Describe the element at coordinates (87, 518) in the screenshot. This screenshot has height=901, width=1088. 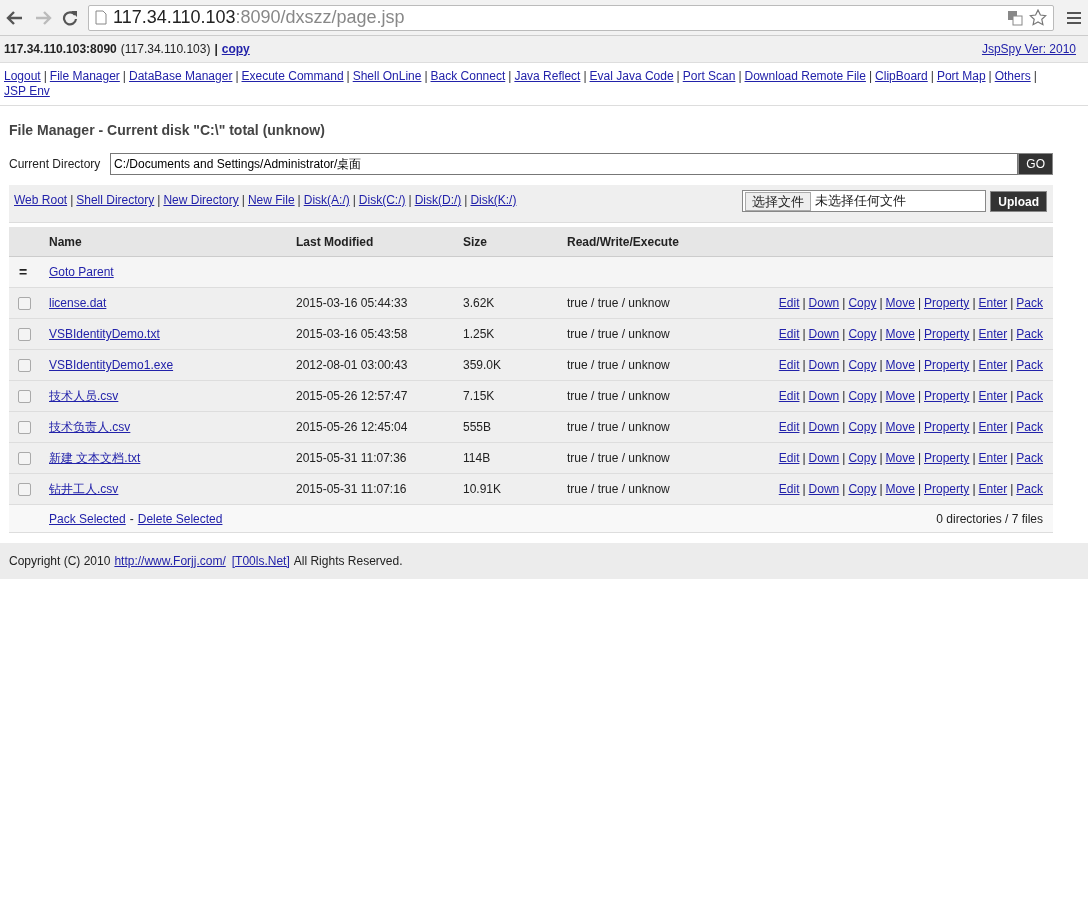
I see `pack-selected-link: Pack Selected` at that location.